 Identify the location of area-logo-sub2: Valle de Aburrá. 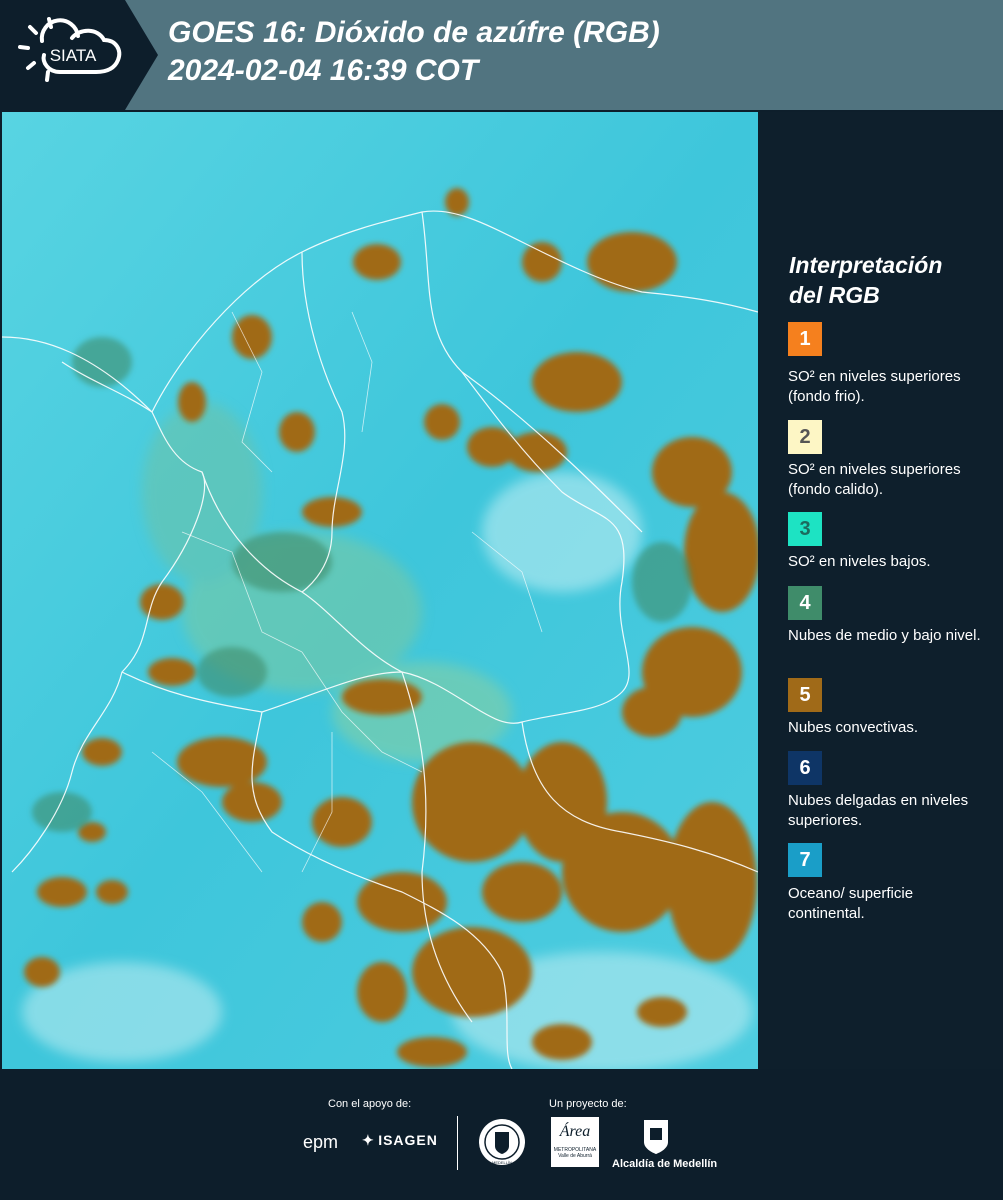
(575, 1156).